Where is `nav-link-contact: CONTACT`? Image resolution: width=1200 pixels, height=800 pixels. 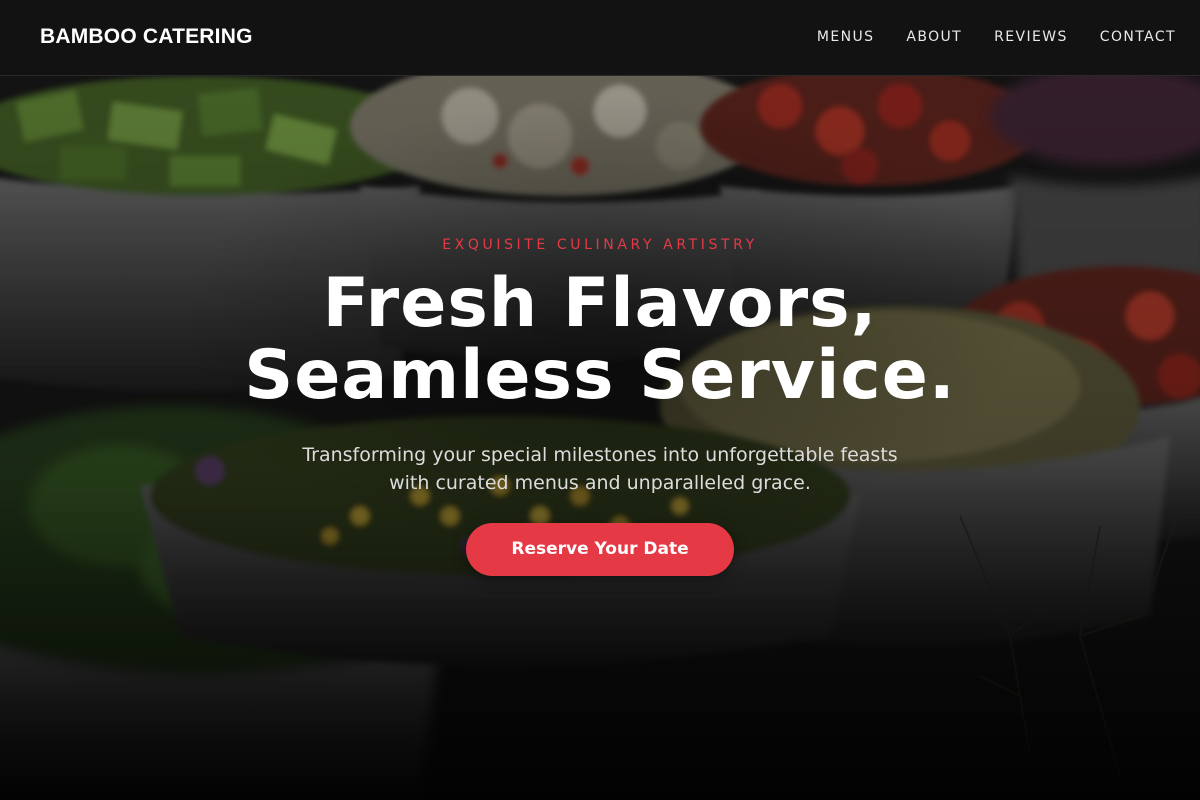 nav-link-contact: CONTACT is located at coordinates (1138, 37).